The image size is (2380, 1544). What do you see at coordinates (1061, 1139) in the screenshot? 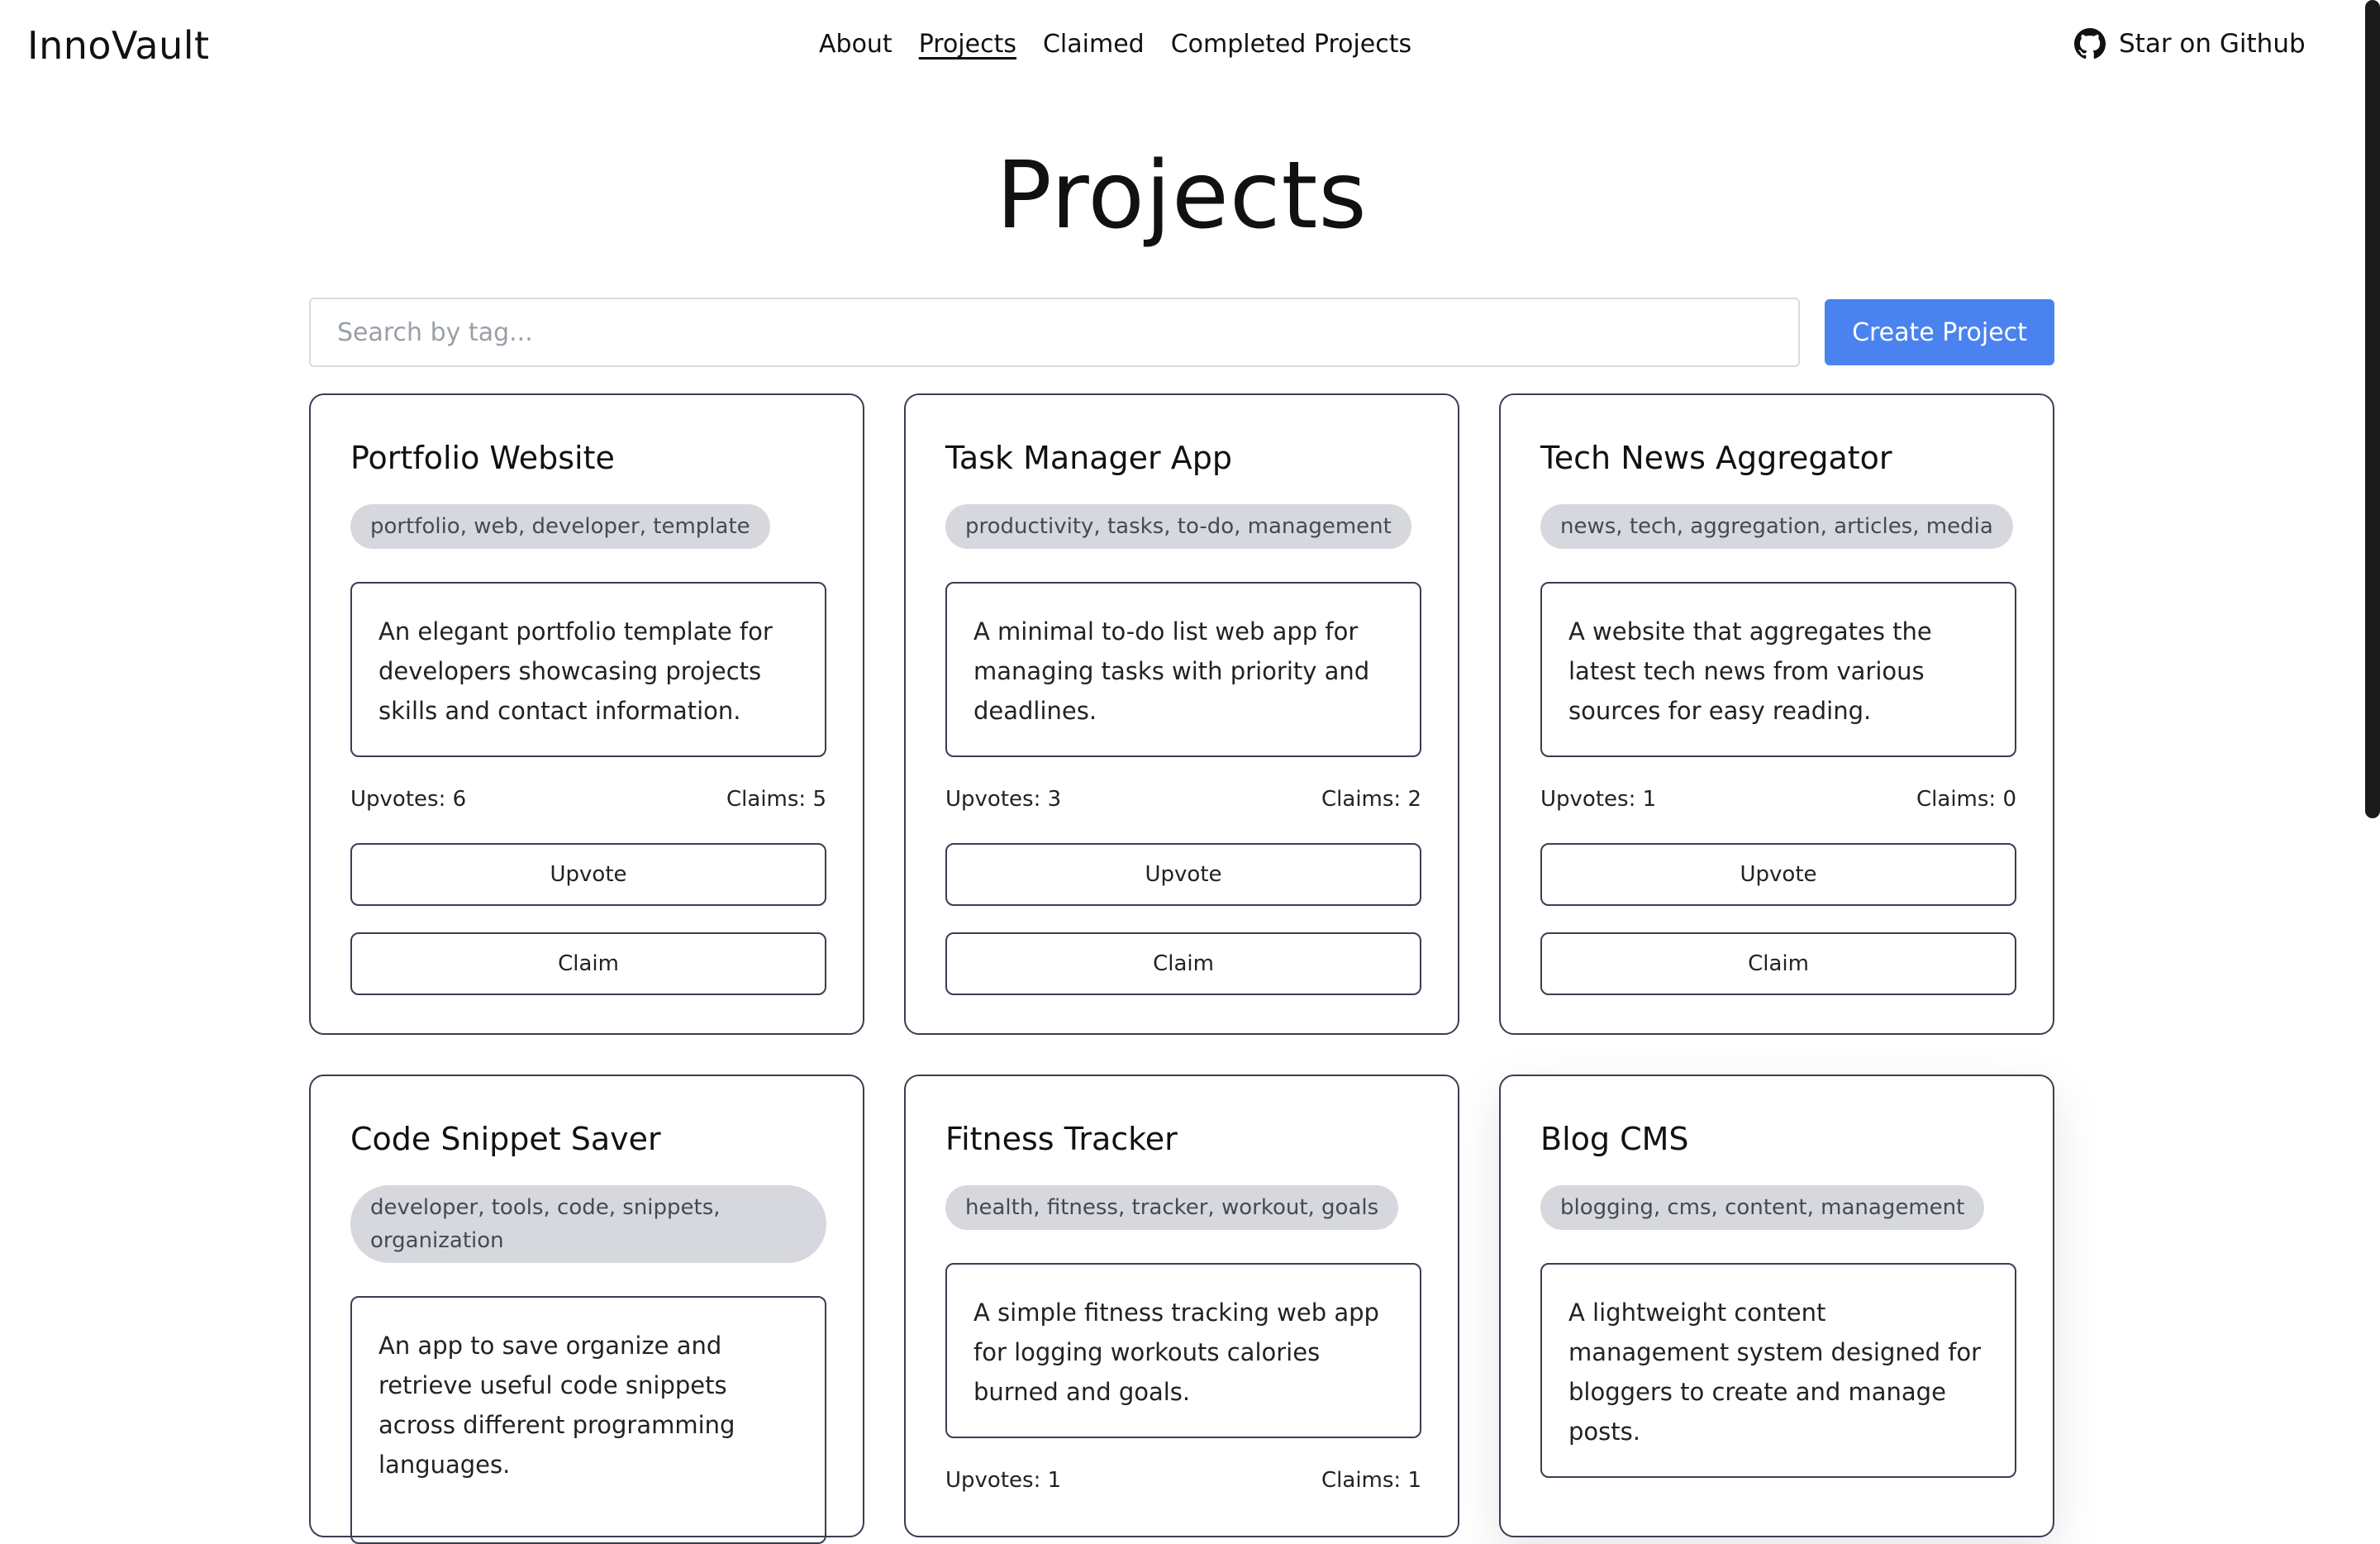
I see `project-title: Fitness Tracker` at bounding box center [1061, 1139].